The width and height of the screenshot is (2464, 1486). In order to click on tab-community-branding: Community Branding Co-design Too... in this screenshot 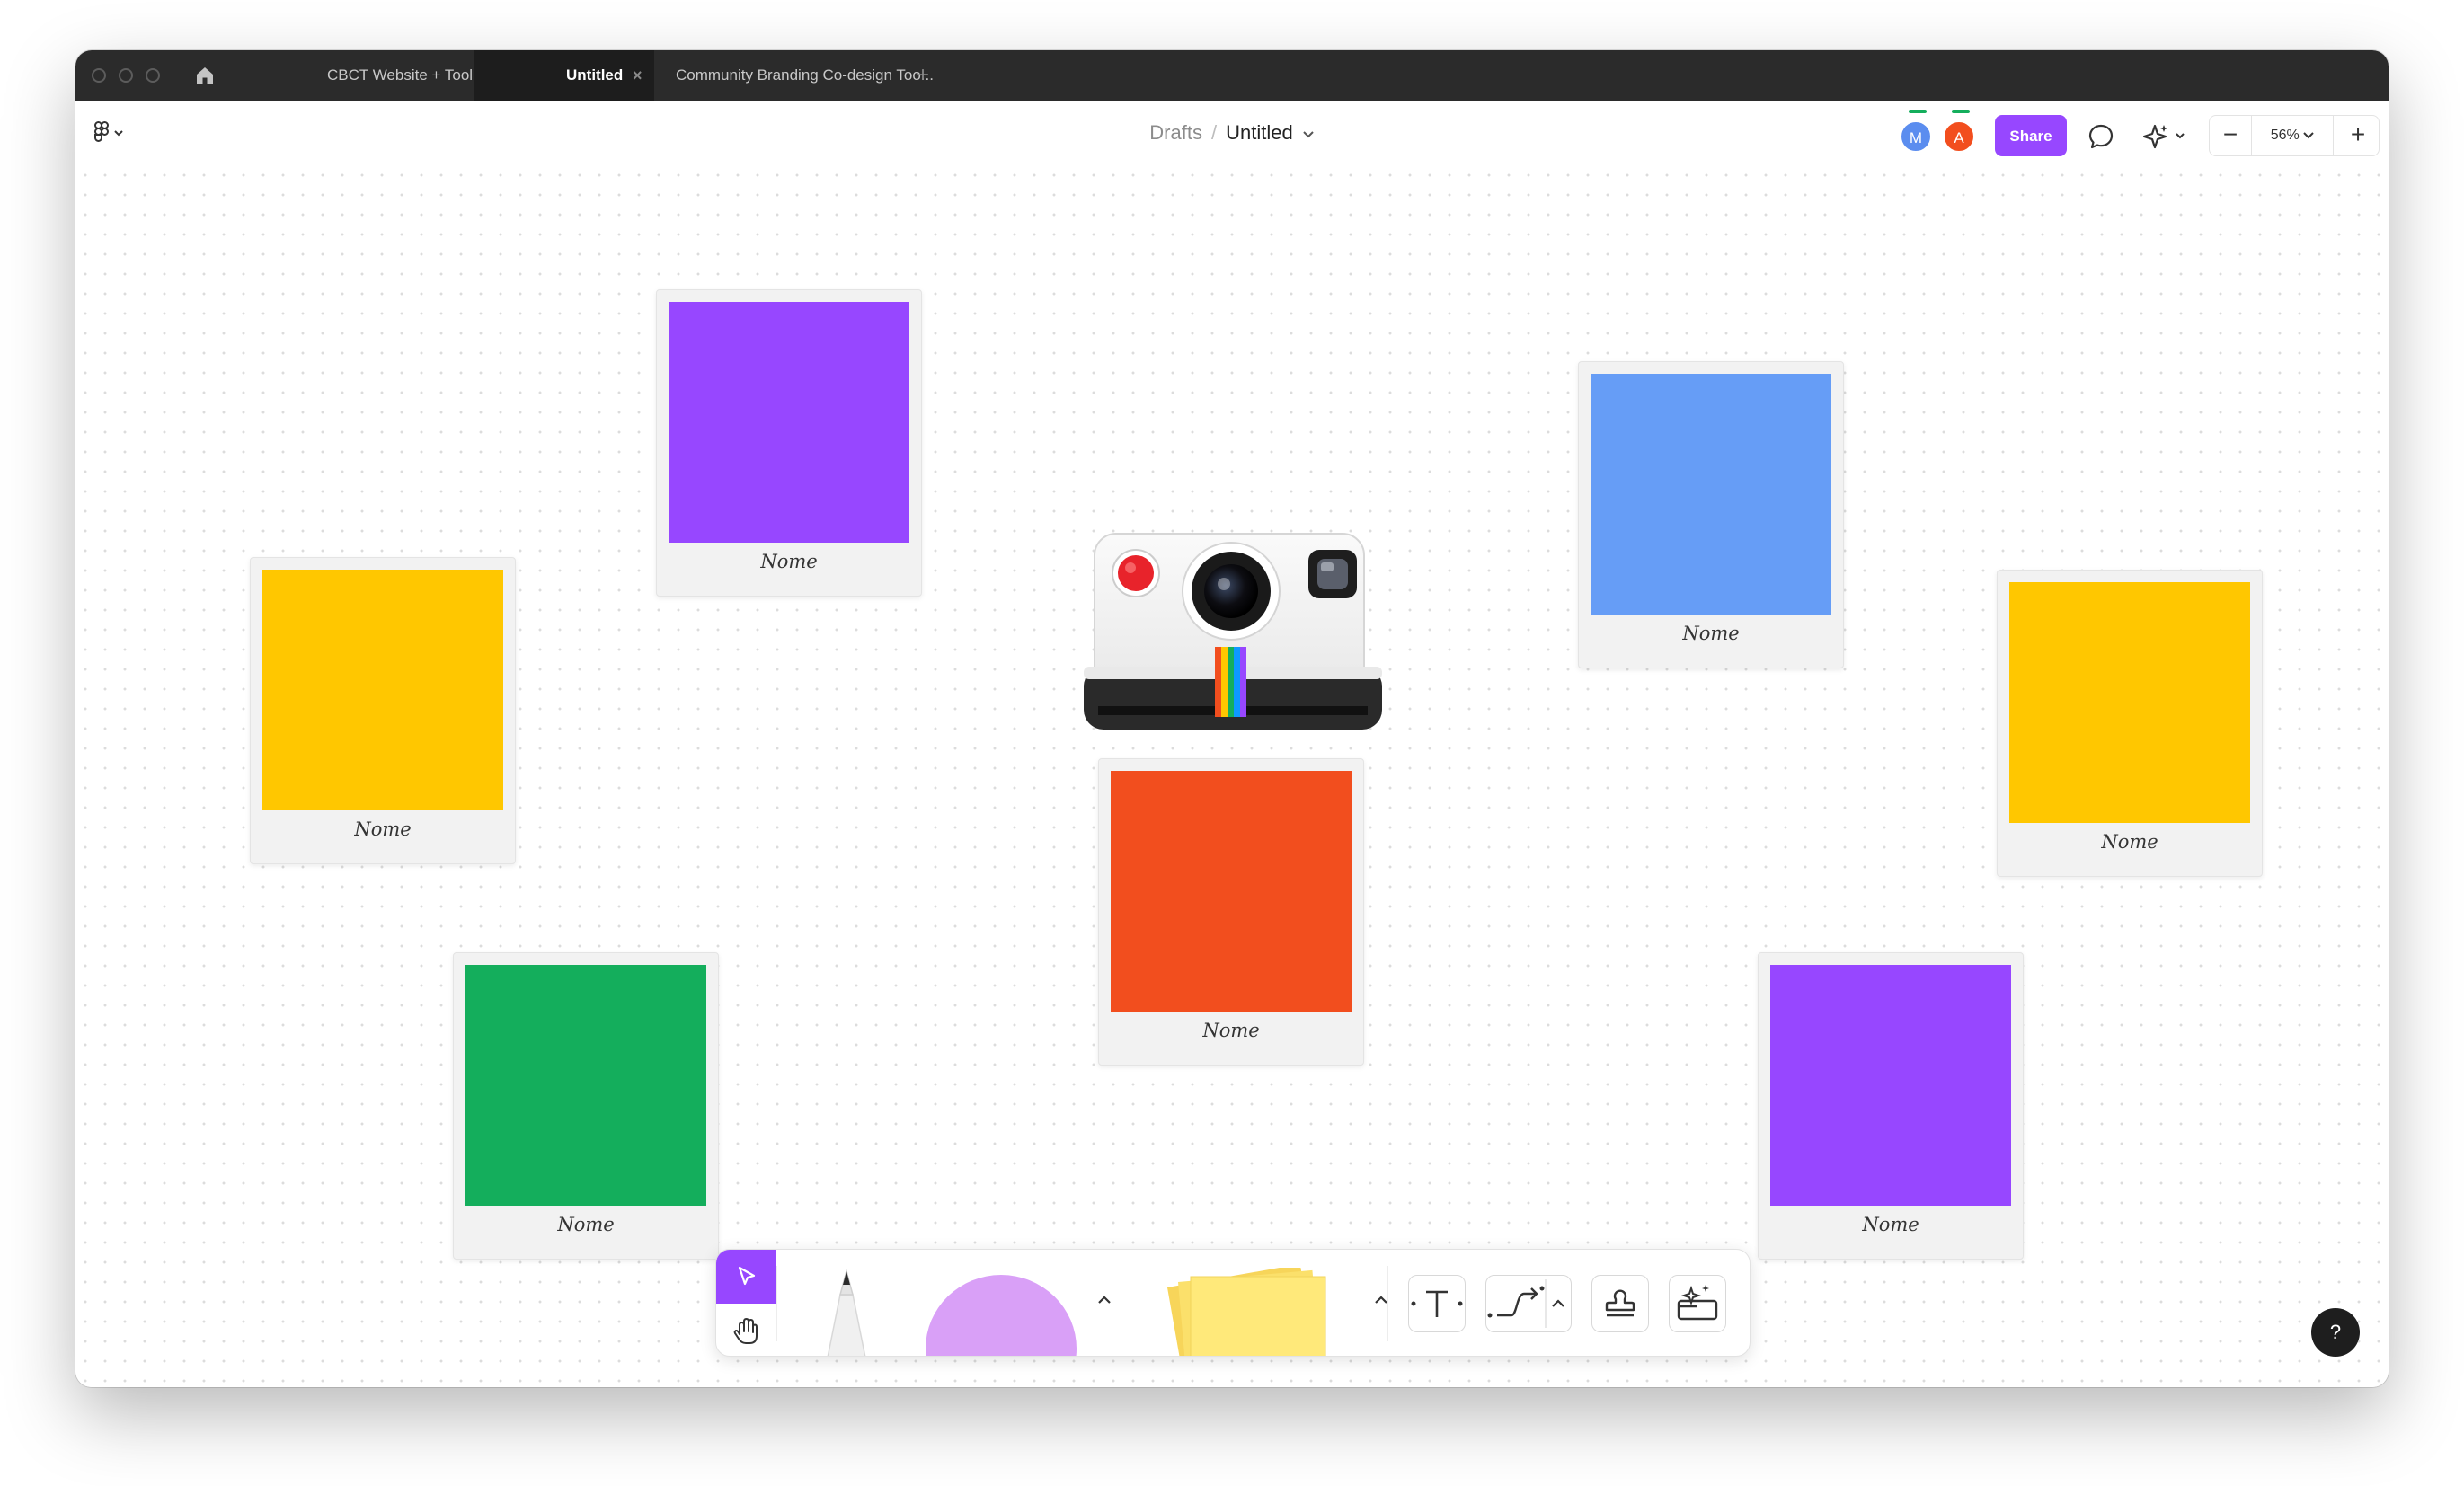, I will do `click(795, 75)`.